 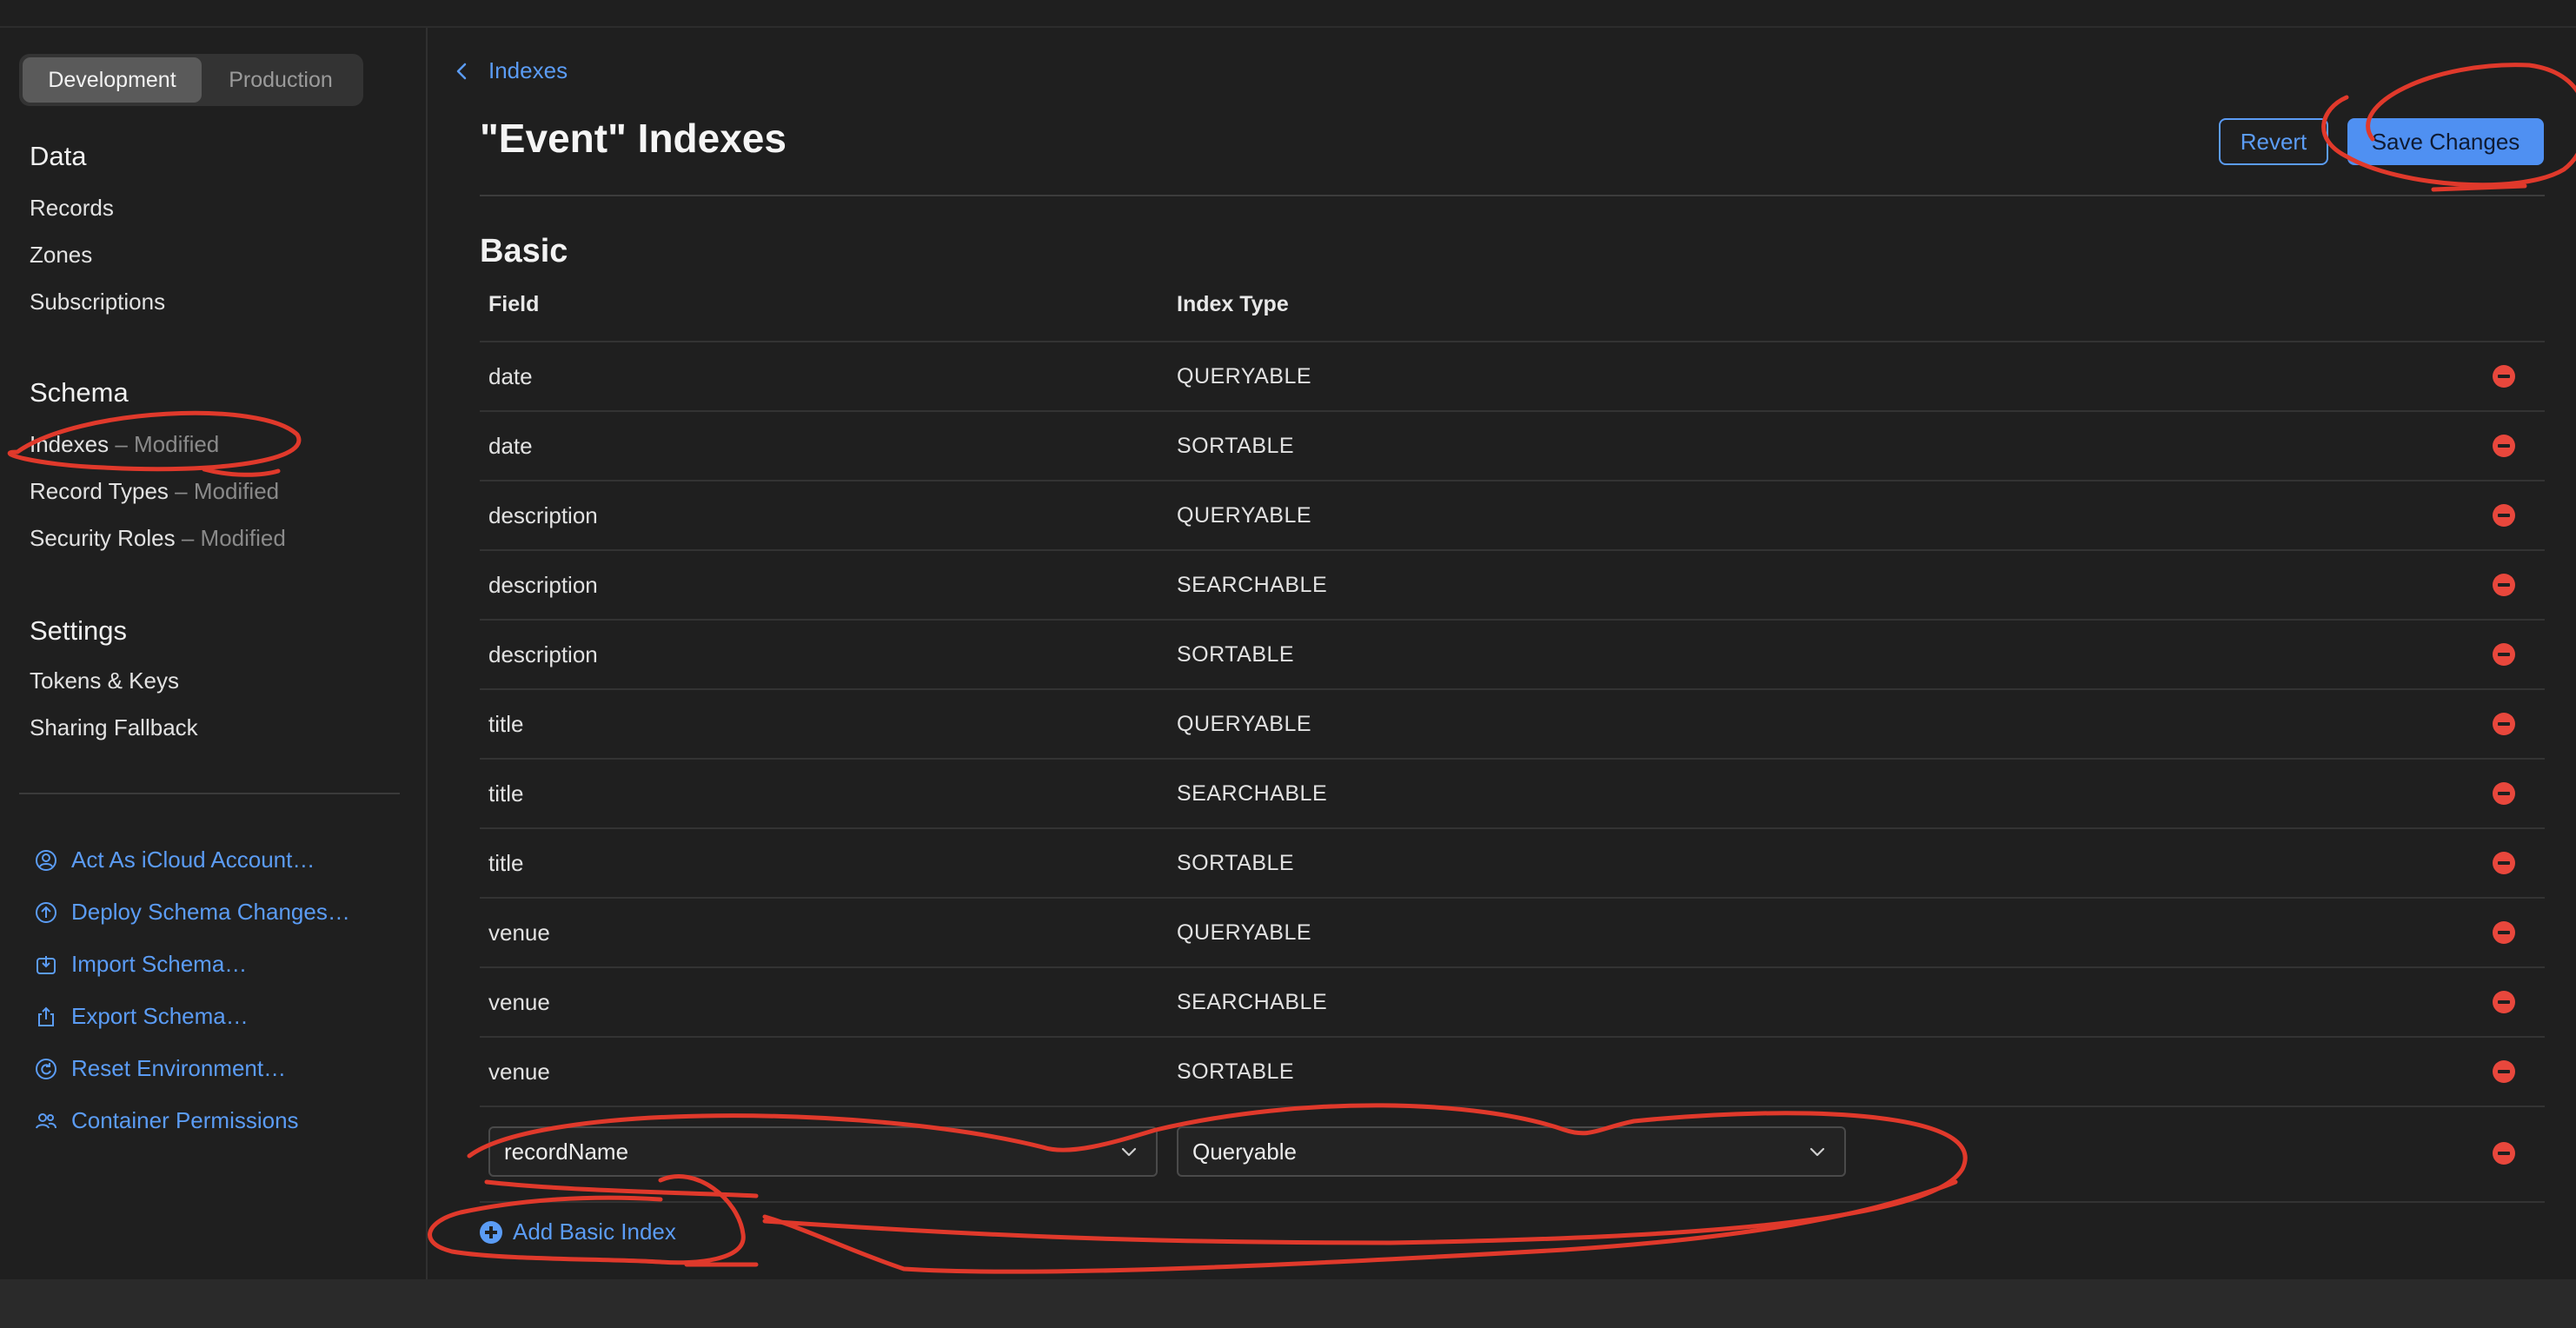 I want to click on chevron-left-icon, so click(x=461, y=71).